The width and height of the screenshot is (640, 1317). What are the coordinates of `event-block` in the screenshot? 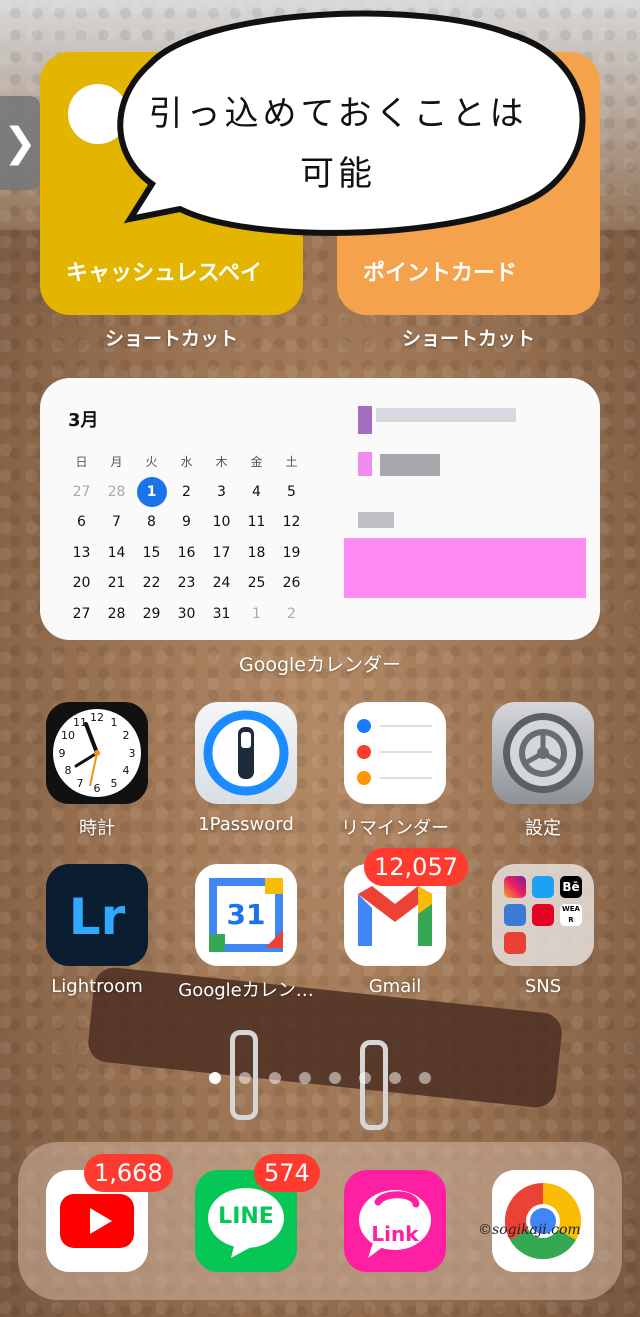 It's located at (465, 568).